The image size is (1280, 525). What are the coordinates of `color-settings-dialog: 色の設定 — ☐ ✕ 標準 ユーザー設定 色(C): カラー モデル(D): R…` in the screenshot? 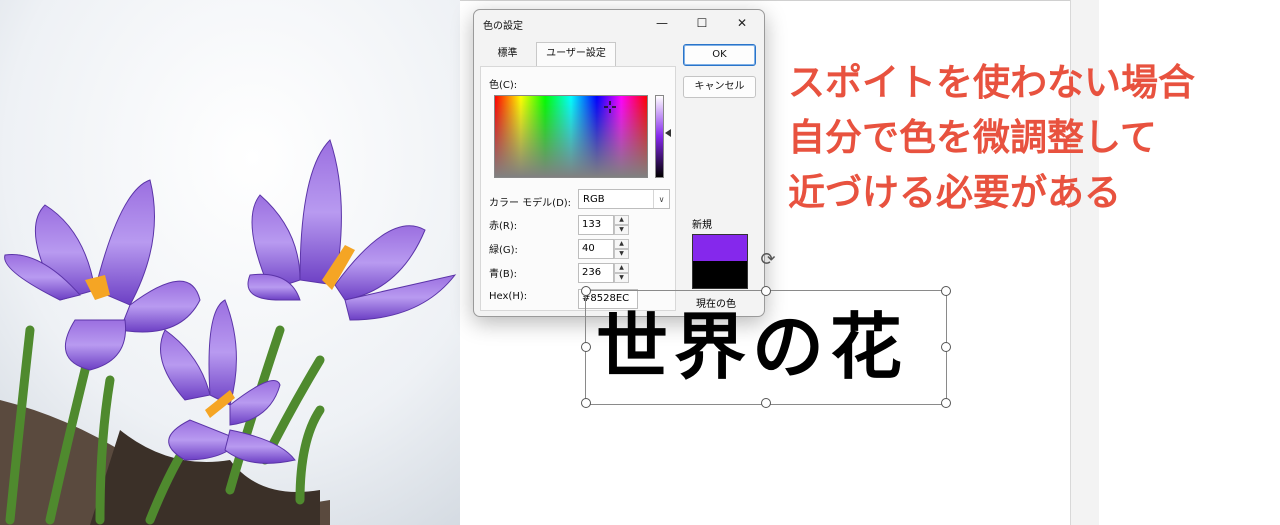 It's located at (619, 163).